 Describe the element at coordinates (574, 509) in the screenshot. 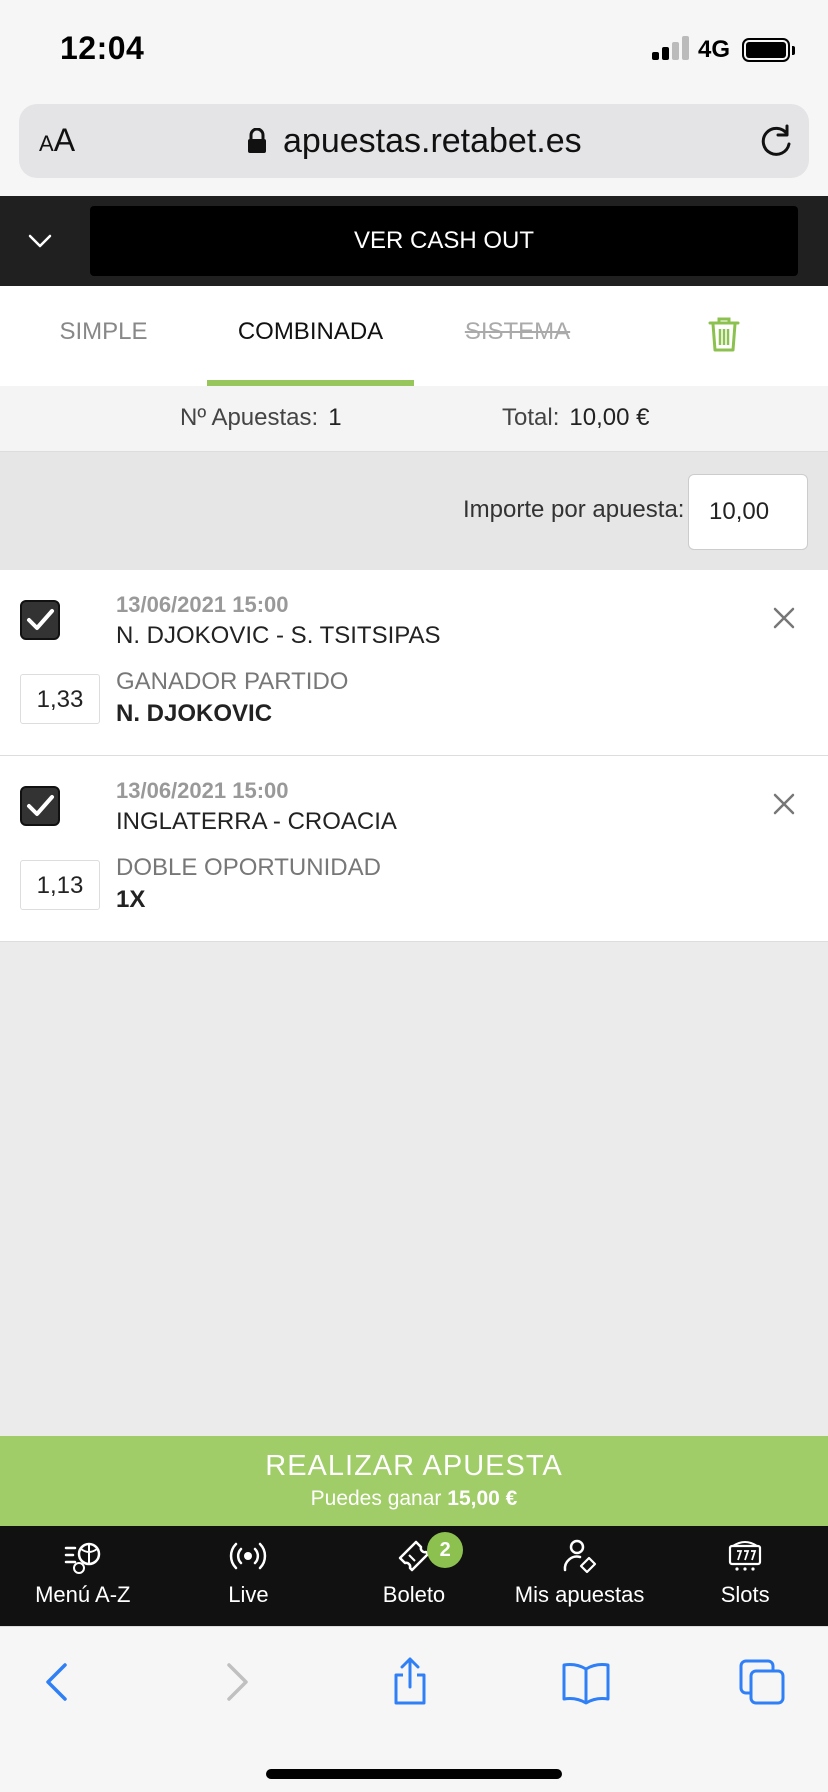

I see `stake-label: Importe por apuesta:` at that location.